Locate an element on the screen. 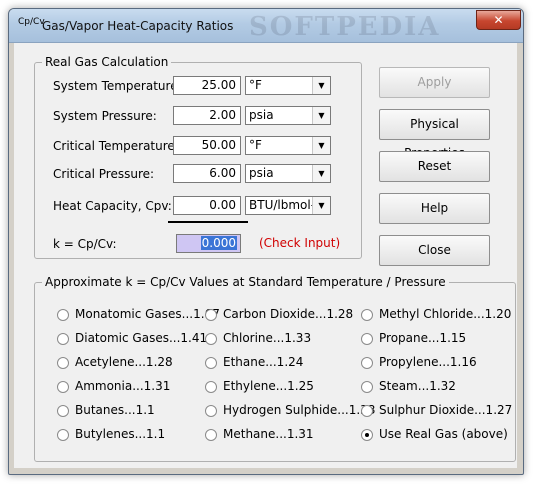 The width and height of the screenshot is (543, 494). gas-option-label: Hydrogen Sulphide...1.33 is located at coordinates (299, 410).